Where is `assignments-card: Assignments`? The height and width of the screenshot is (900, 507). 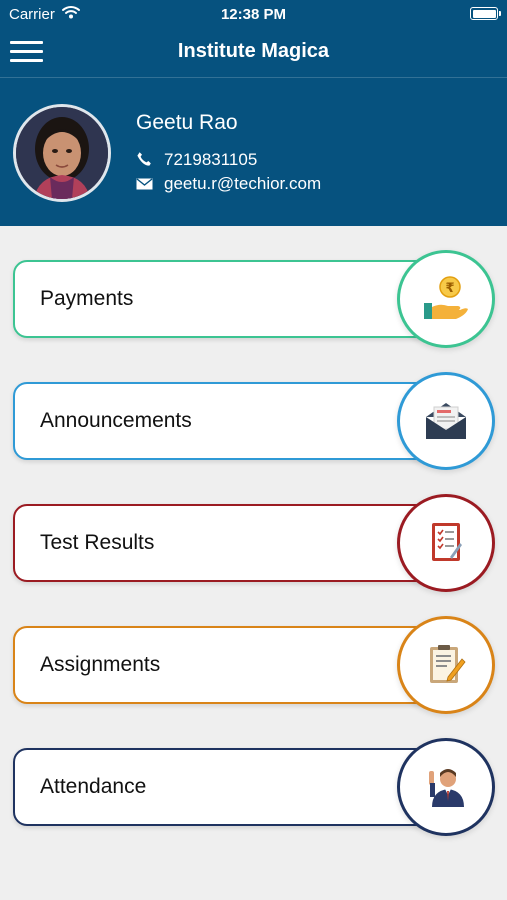 assignments-card: Assignments is located at coordinates (223, 665).